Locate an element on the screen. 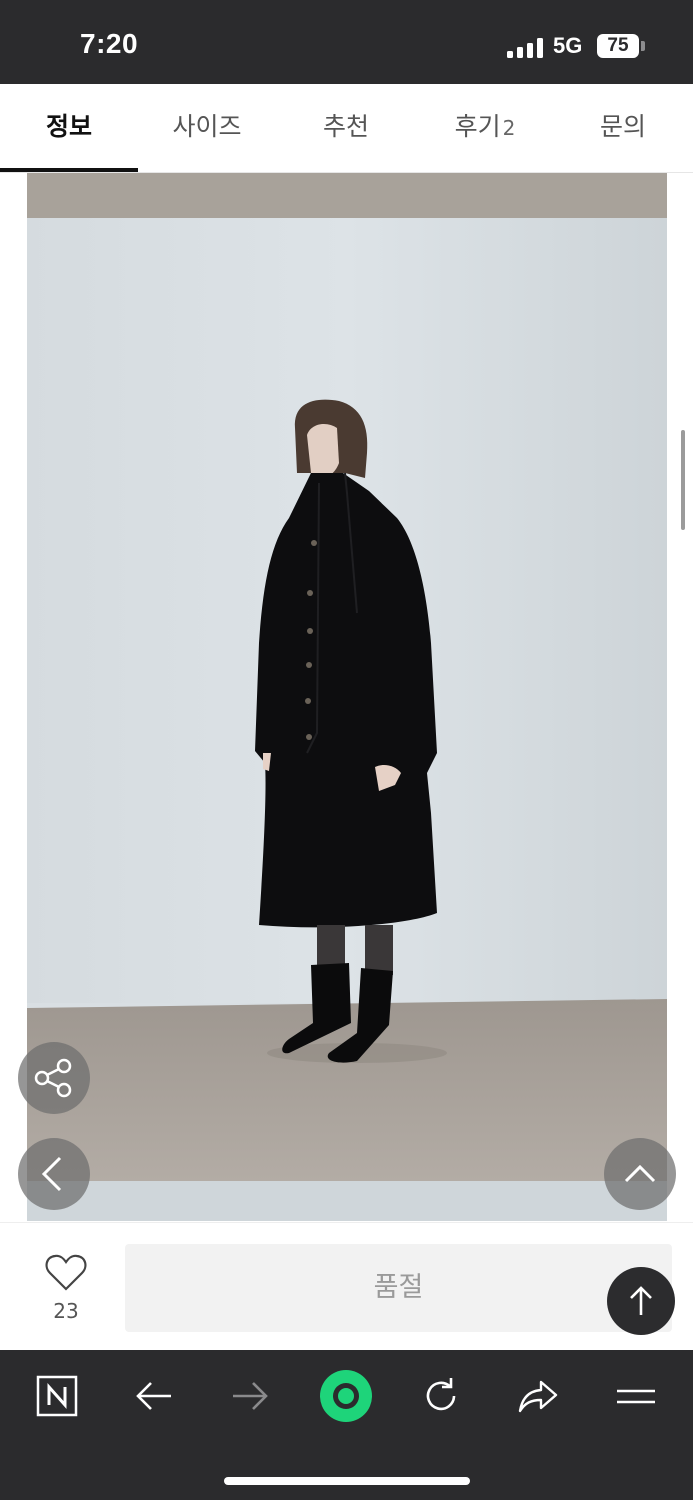 The height and width of the screenshot is (1500, 693). tab-recommend: 추천 is located at coordinates (346, 128).